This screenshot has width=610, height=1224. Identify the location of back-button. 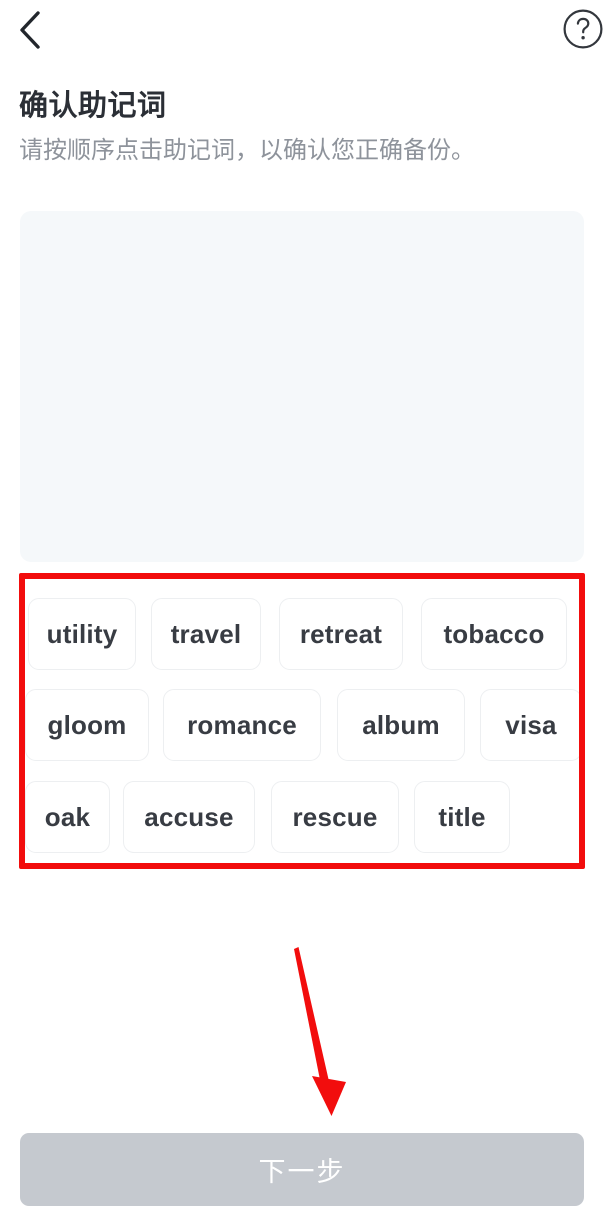
(30, 30).